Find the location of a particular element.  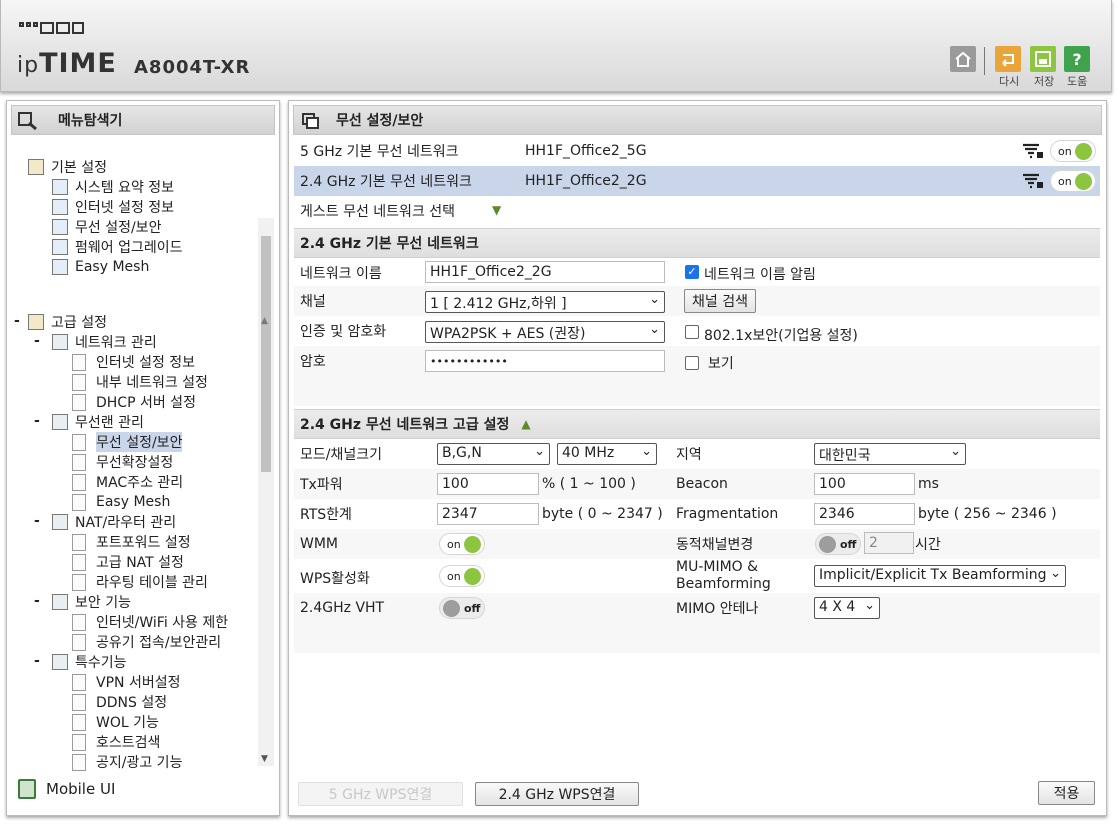

guest-network-row: 게스트 무선 네트워크 선택 ▼ is located at coordinates (697, 211).